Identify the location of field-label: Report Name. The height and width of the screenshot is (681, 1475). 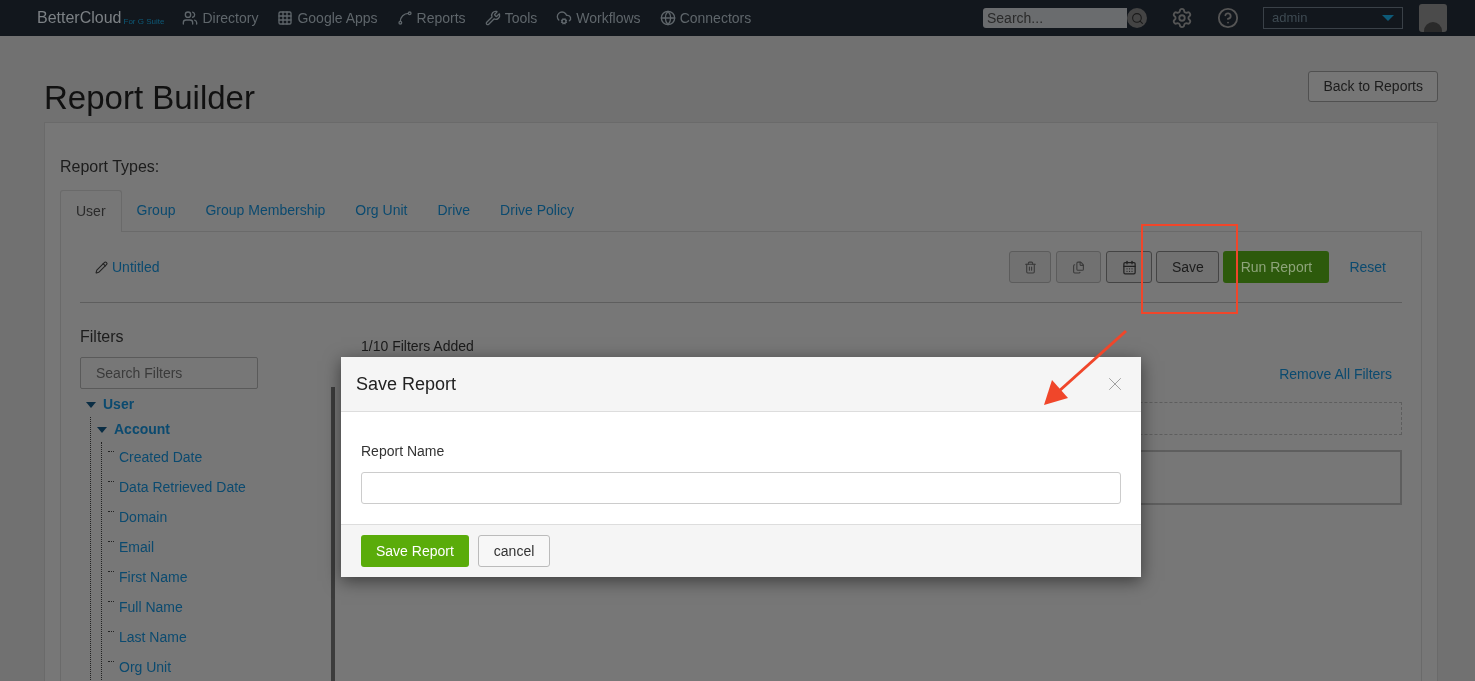
(403, 451).